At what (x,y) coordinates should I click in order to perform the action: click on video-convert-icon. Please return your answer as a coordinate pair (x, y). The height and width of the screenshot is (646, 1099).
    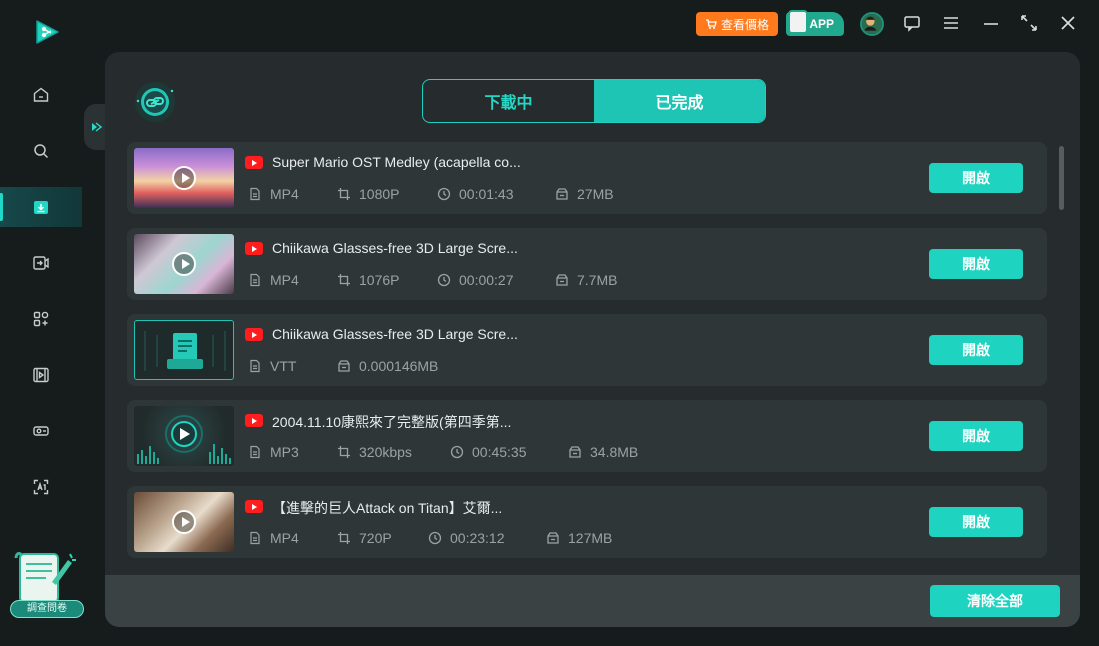
    Looking at the image, I should click on (41, 263).